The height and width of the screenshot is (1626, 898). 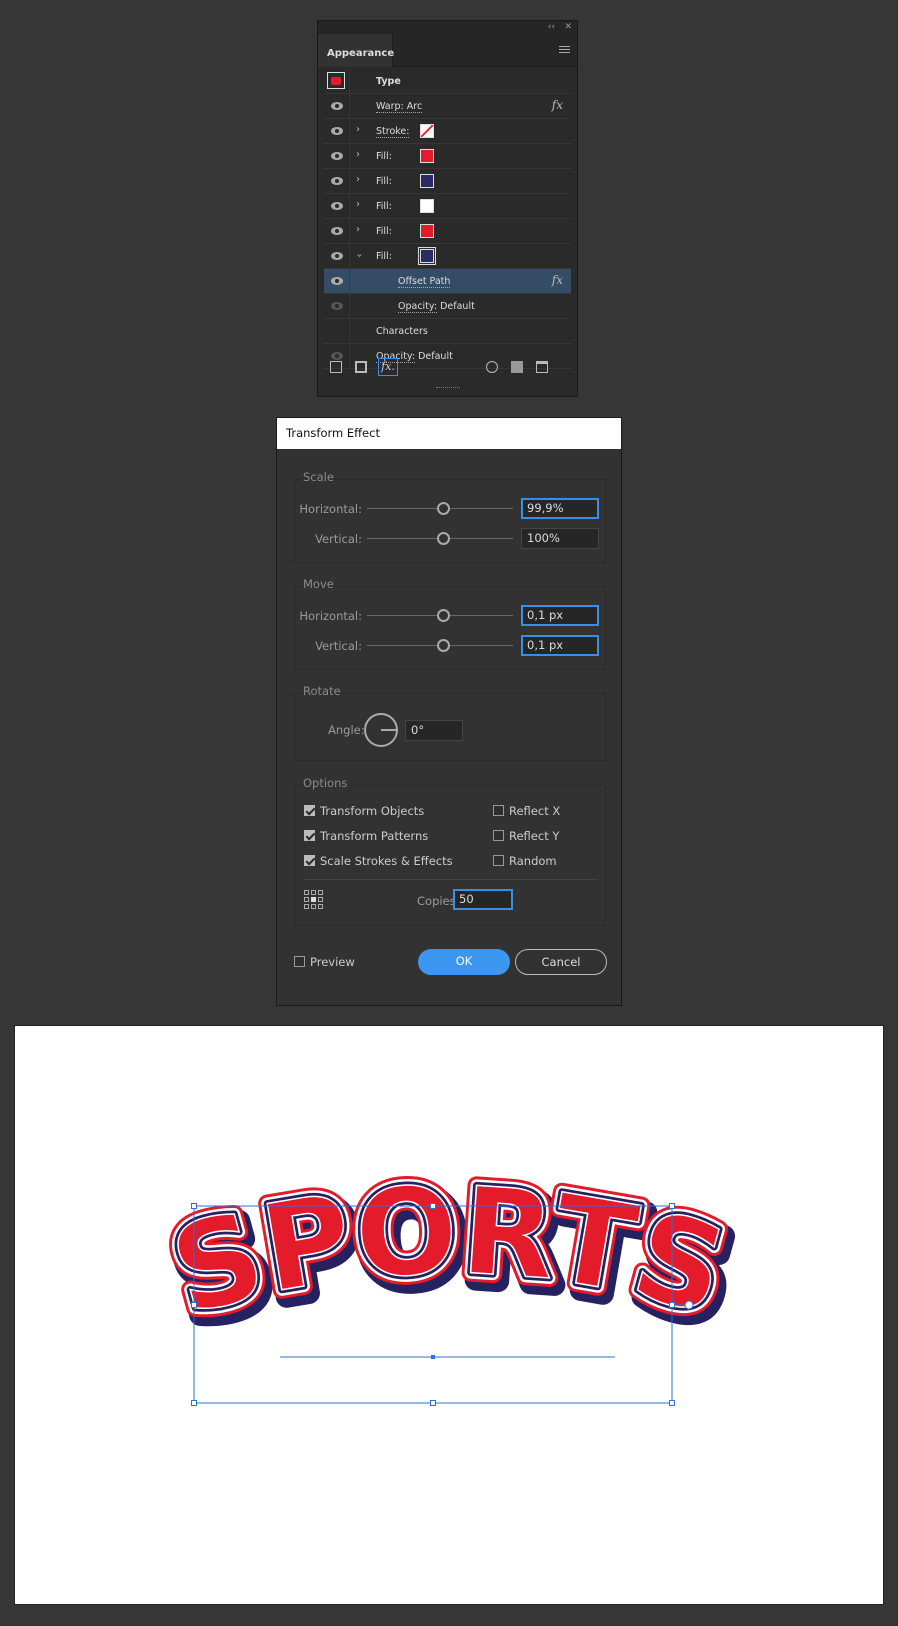 What do you see at coordinates (318, 477) in the screenshot?
I see `scale-legend: Scale` at bounding box center [318, 477].